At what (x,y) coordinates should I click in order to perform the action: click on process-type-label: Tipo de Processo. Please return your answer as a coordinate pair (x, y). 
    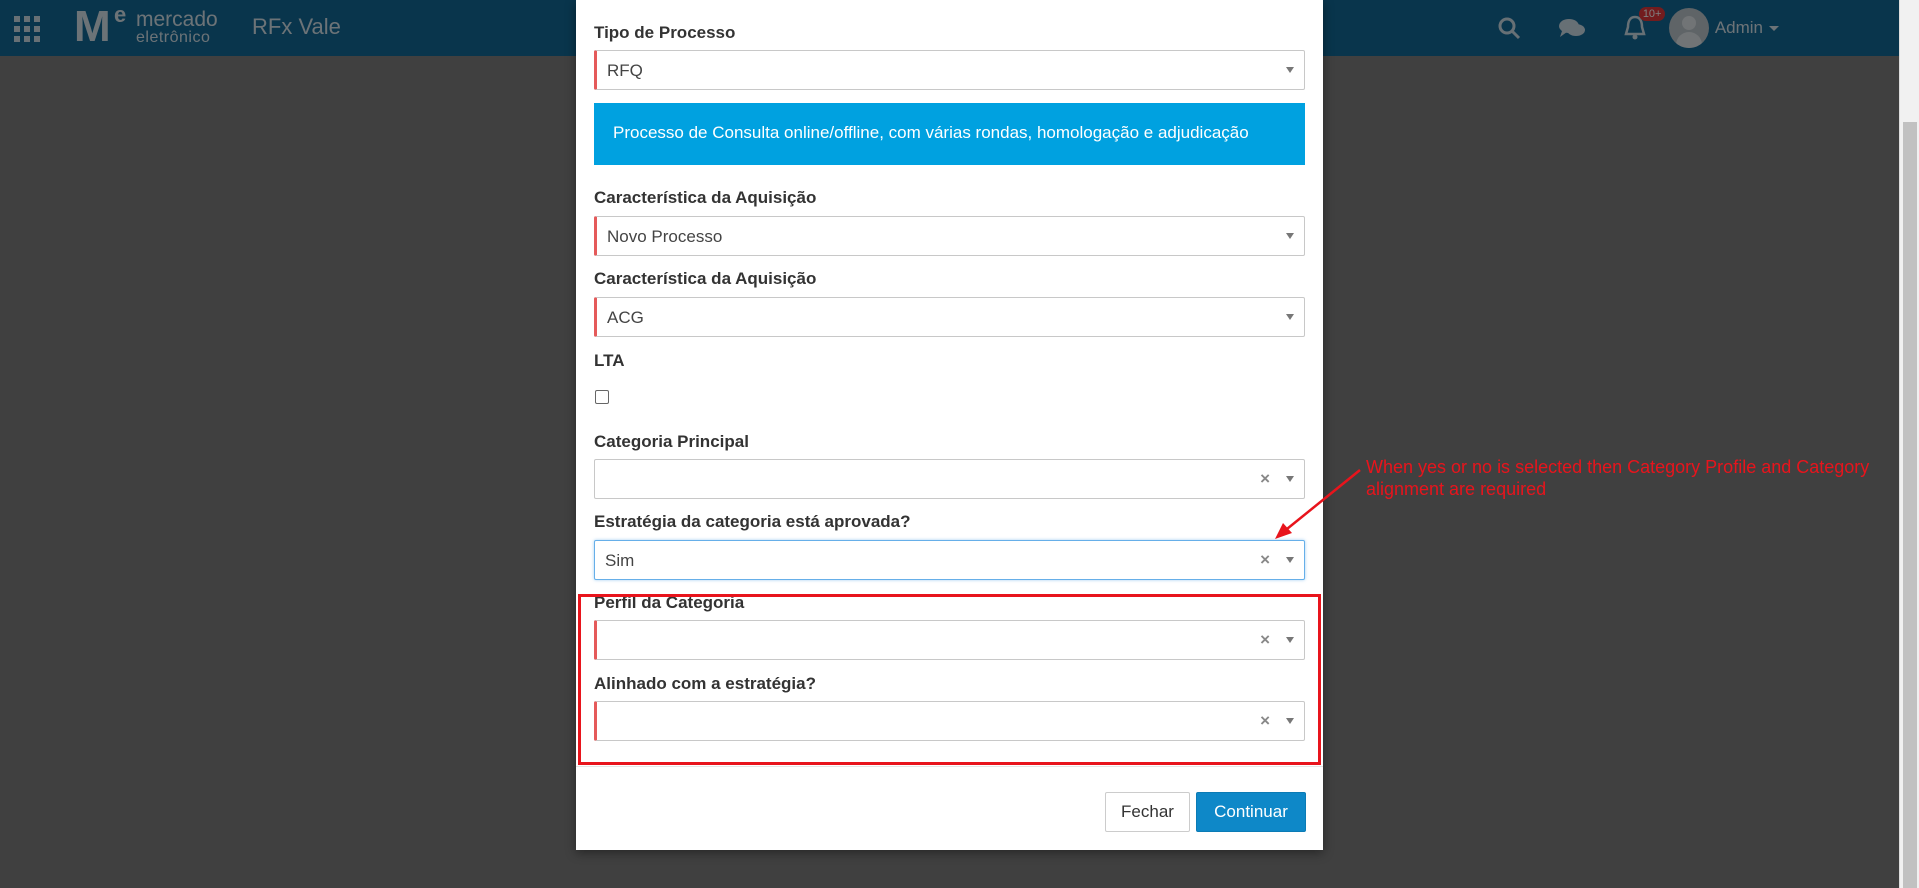
    Looking at the image, I should click on (665, 32).